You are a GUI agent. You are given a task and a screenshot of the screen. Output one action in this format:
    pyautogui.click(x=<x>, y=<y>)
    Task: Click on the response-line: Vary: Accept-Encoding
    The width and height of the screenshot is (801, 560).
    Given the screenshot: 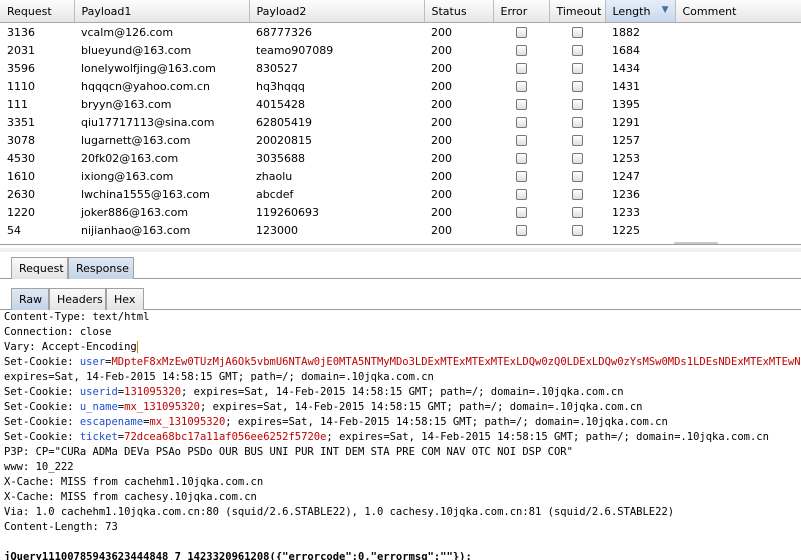 What is the action you would take?
    pyautogui.click(x=400, y=347)
    